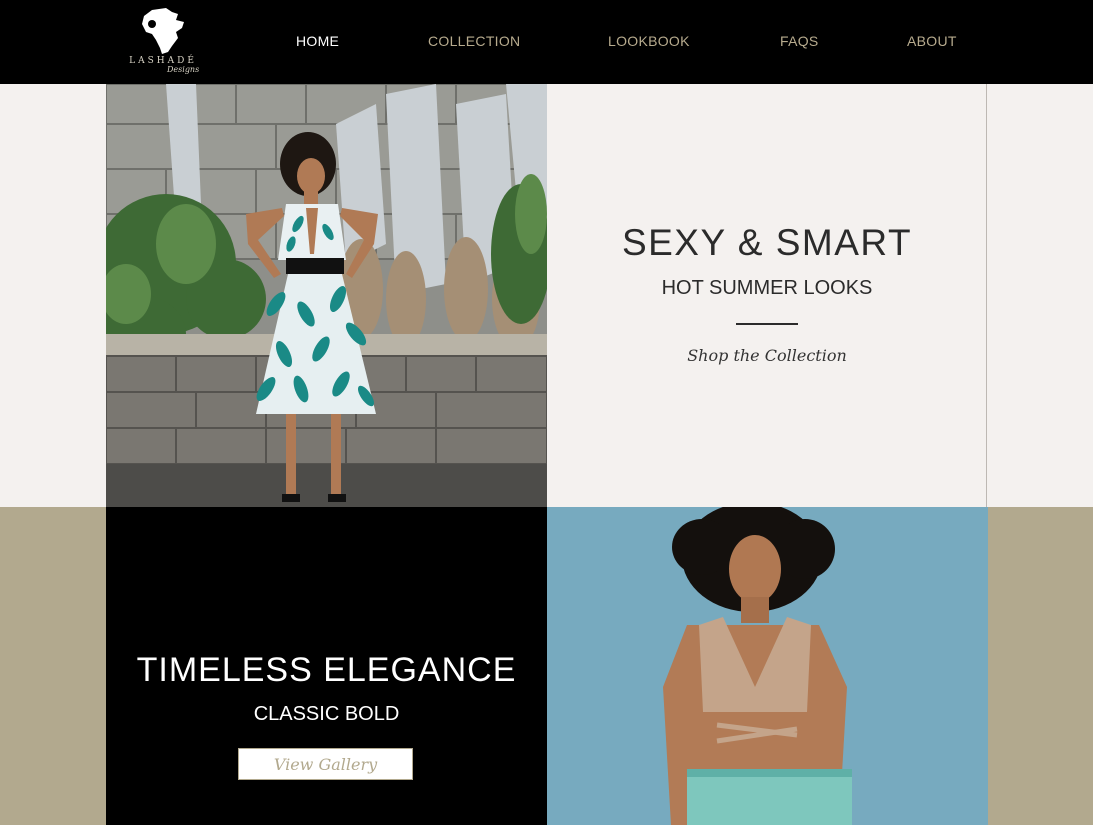 Image resolution: width=1093 pixels, height=825 pixels. Describe the element at coordinates (767, 242) in the screenshot. I see `hero-title: SEXY & SMART` at that location.